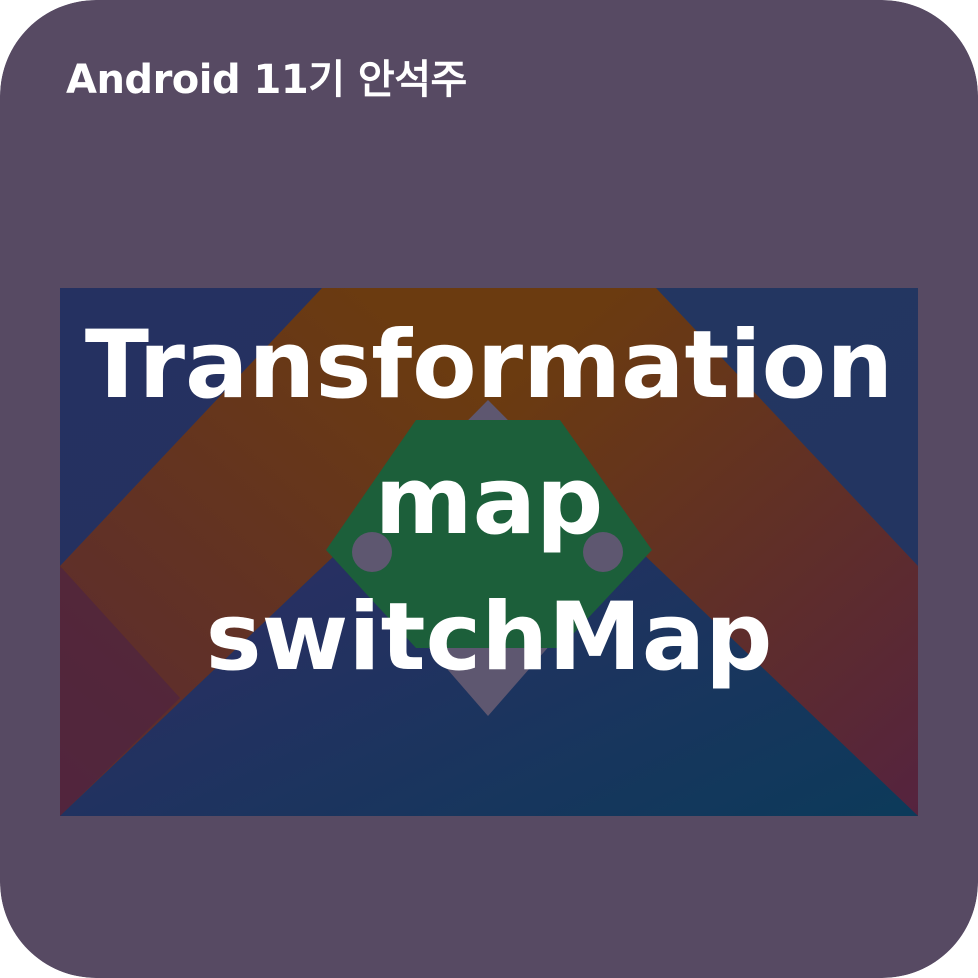 Image resolution: width=978 pixels, height=978 pixels. What do you see at coordinates (489, 637) in the screenshot?
I see `title-line-switchmap: switchMap` at bounding box center [489, 637].